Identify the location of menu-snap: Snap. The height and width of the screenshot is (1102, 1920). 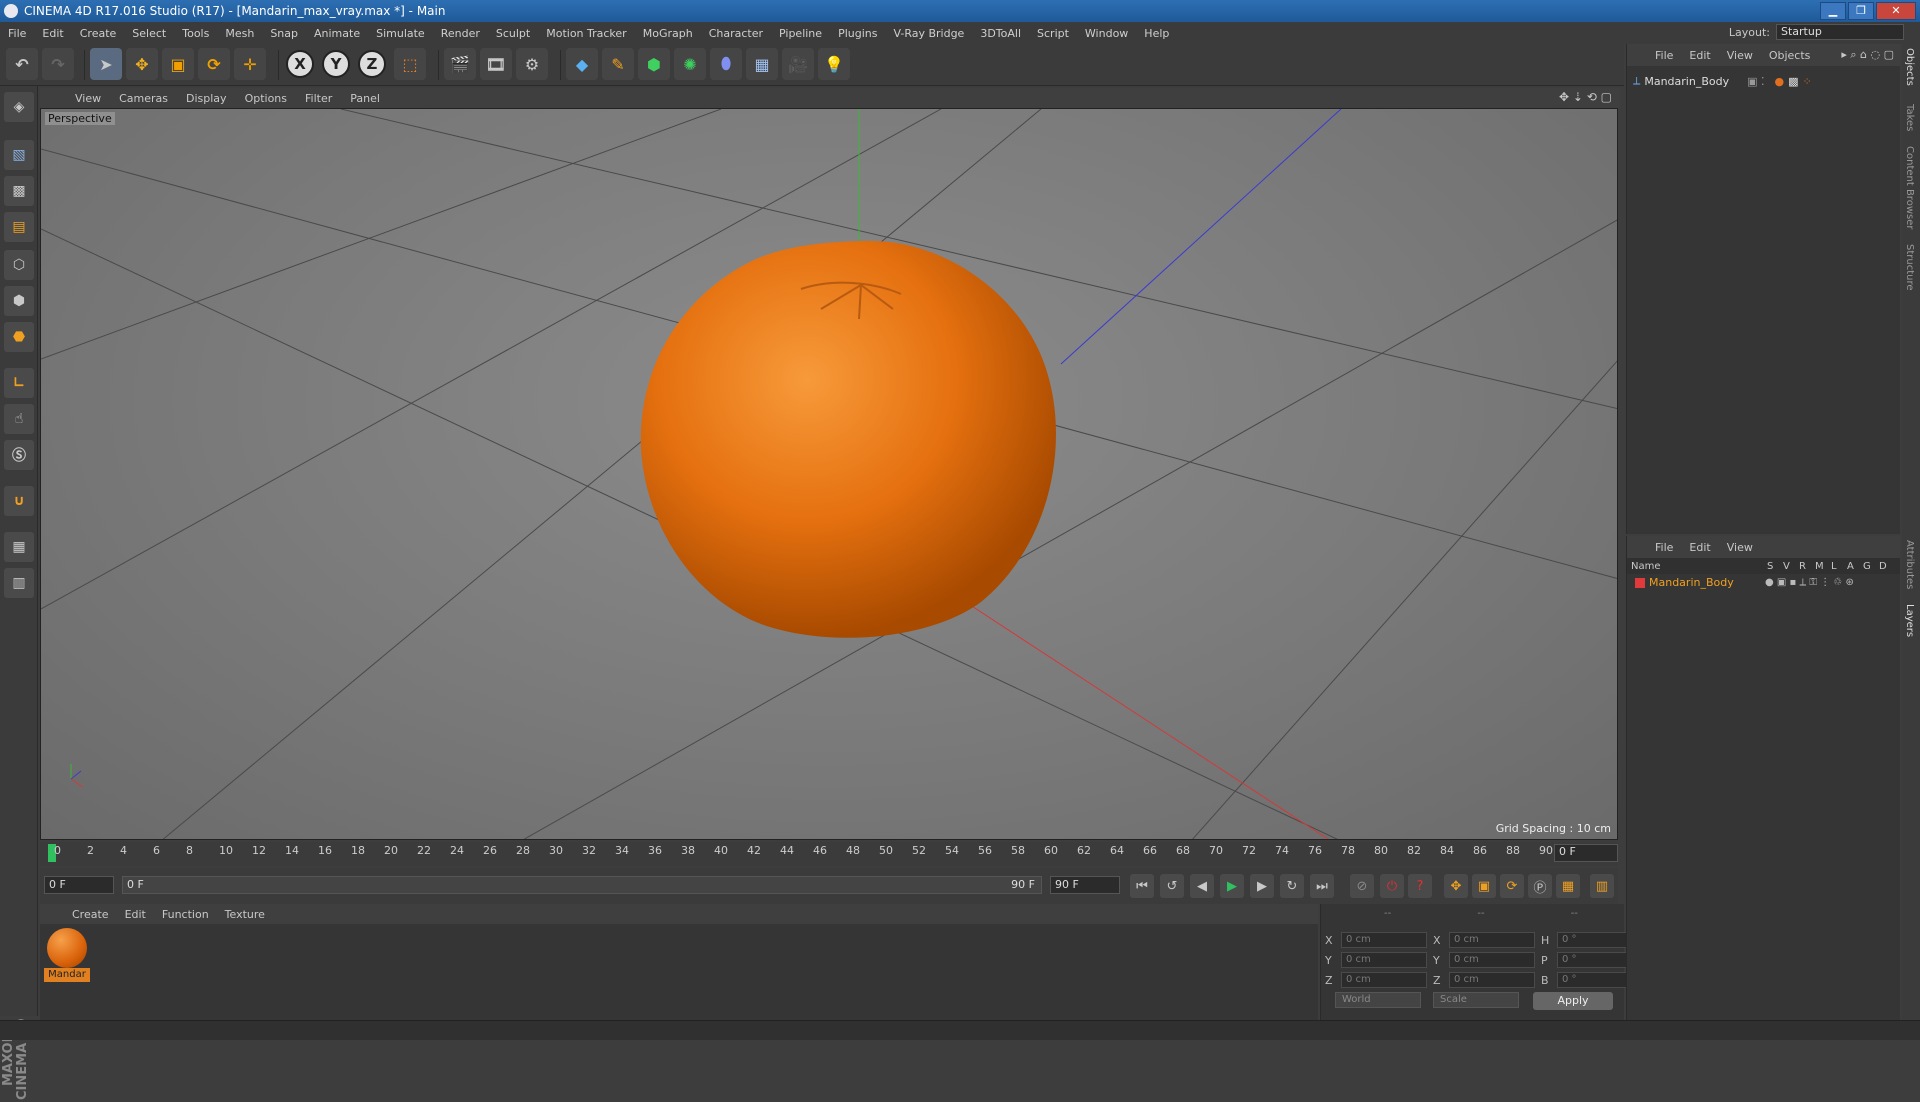
(284, 33).